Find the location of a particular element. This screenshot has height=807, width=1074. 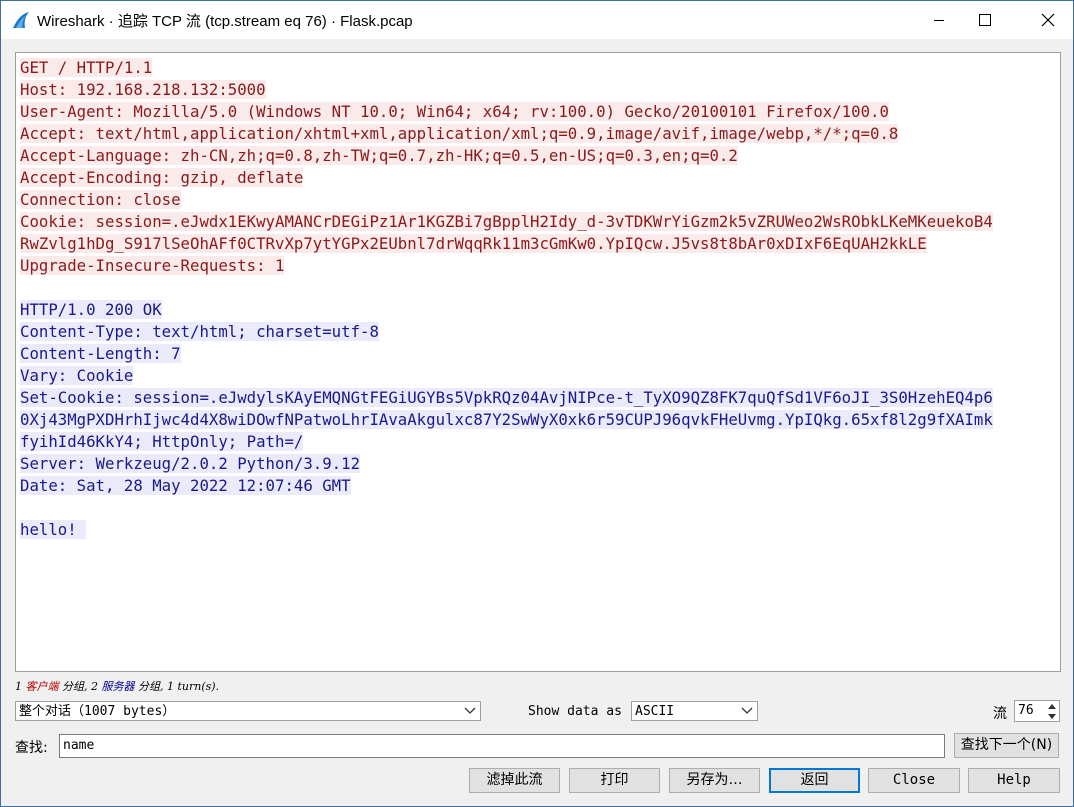

stream-number-value: 76 is located at coordinates (1026, 710).